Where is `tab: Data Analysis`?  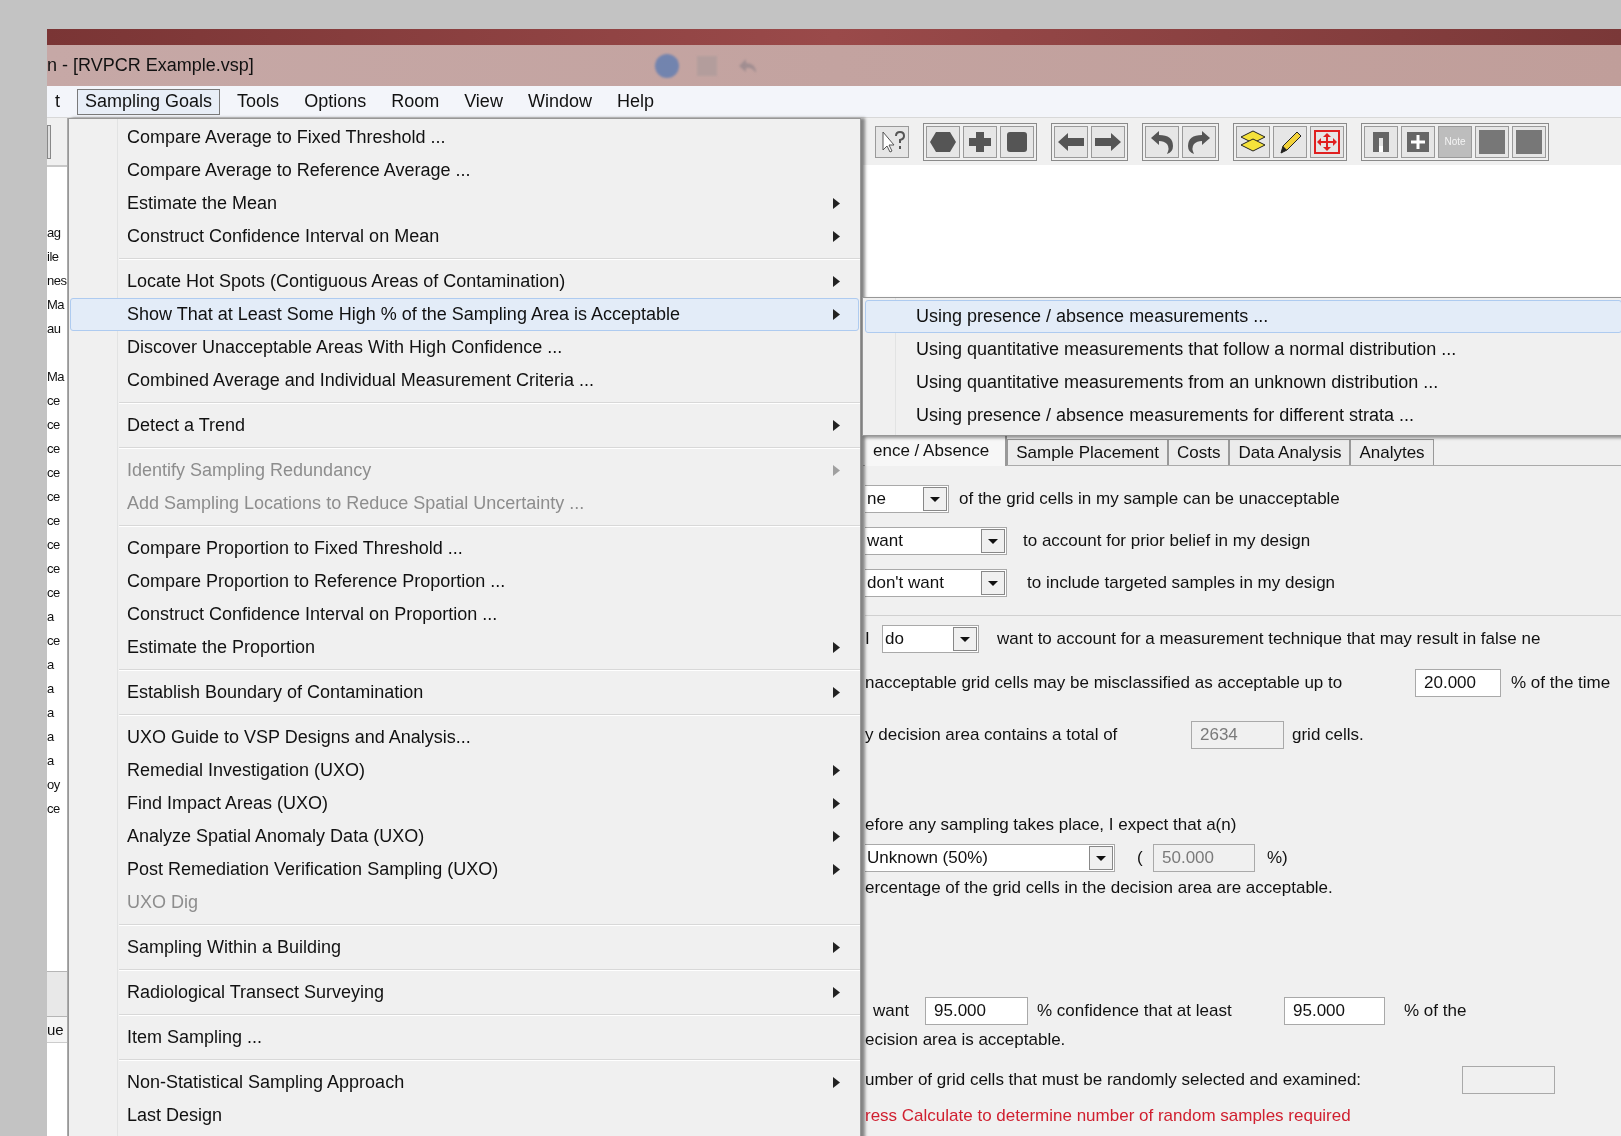
tab: Data Analysis is located at coordinates (1290, 452).